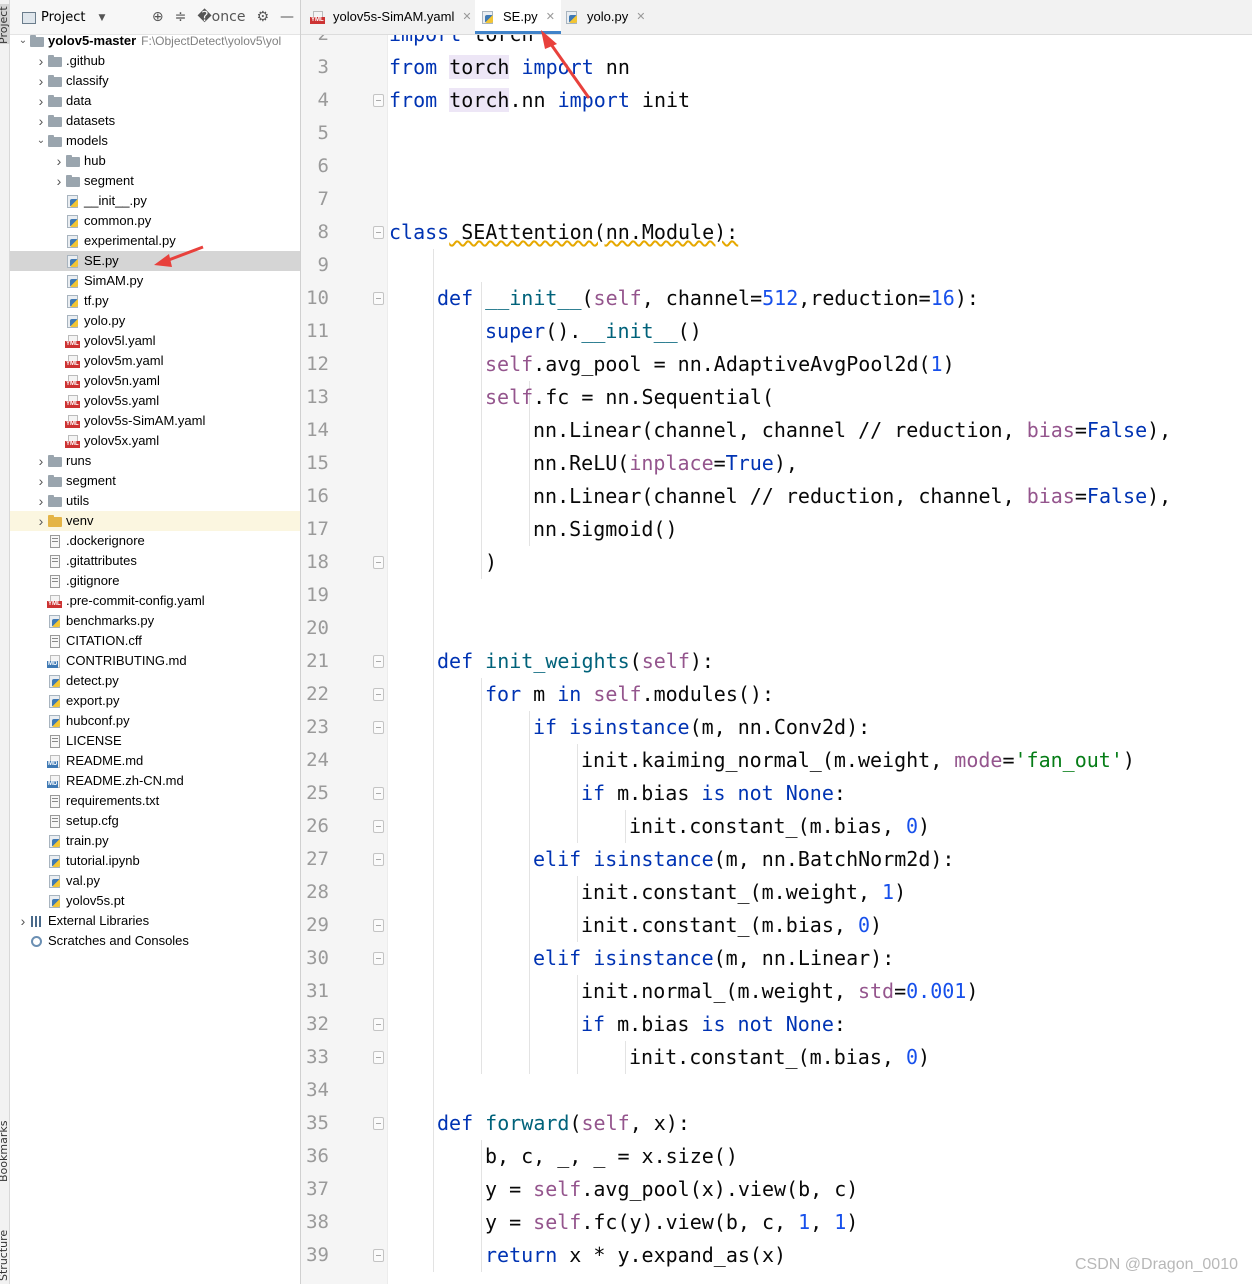 The height and width of the screenshot is (1284, 1252). Describe the element at coordinates (155, 141) in the screenshot. I see `tree-item: ⌄ models` at that location.